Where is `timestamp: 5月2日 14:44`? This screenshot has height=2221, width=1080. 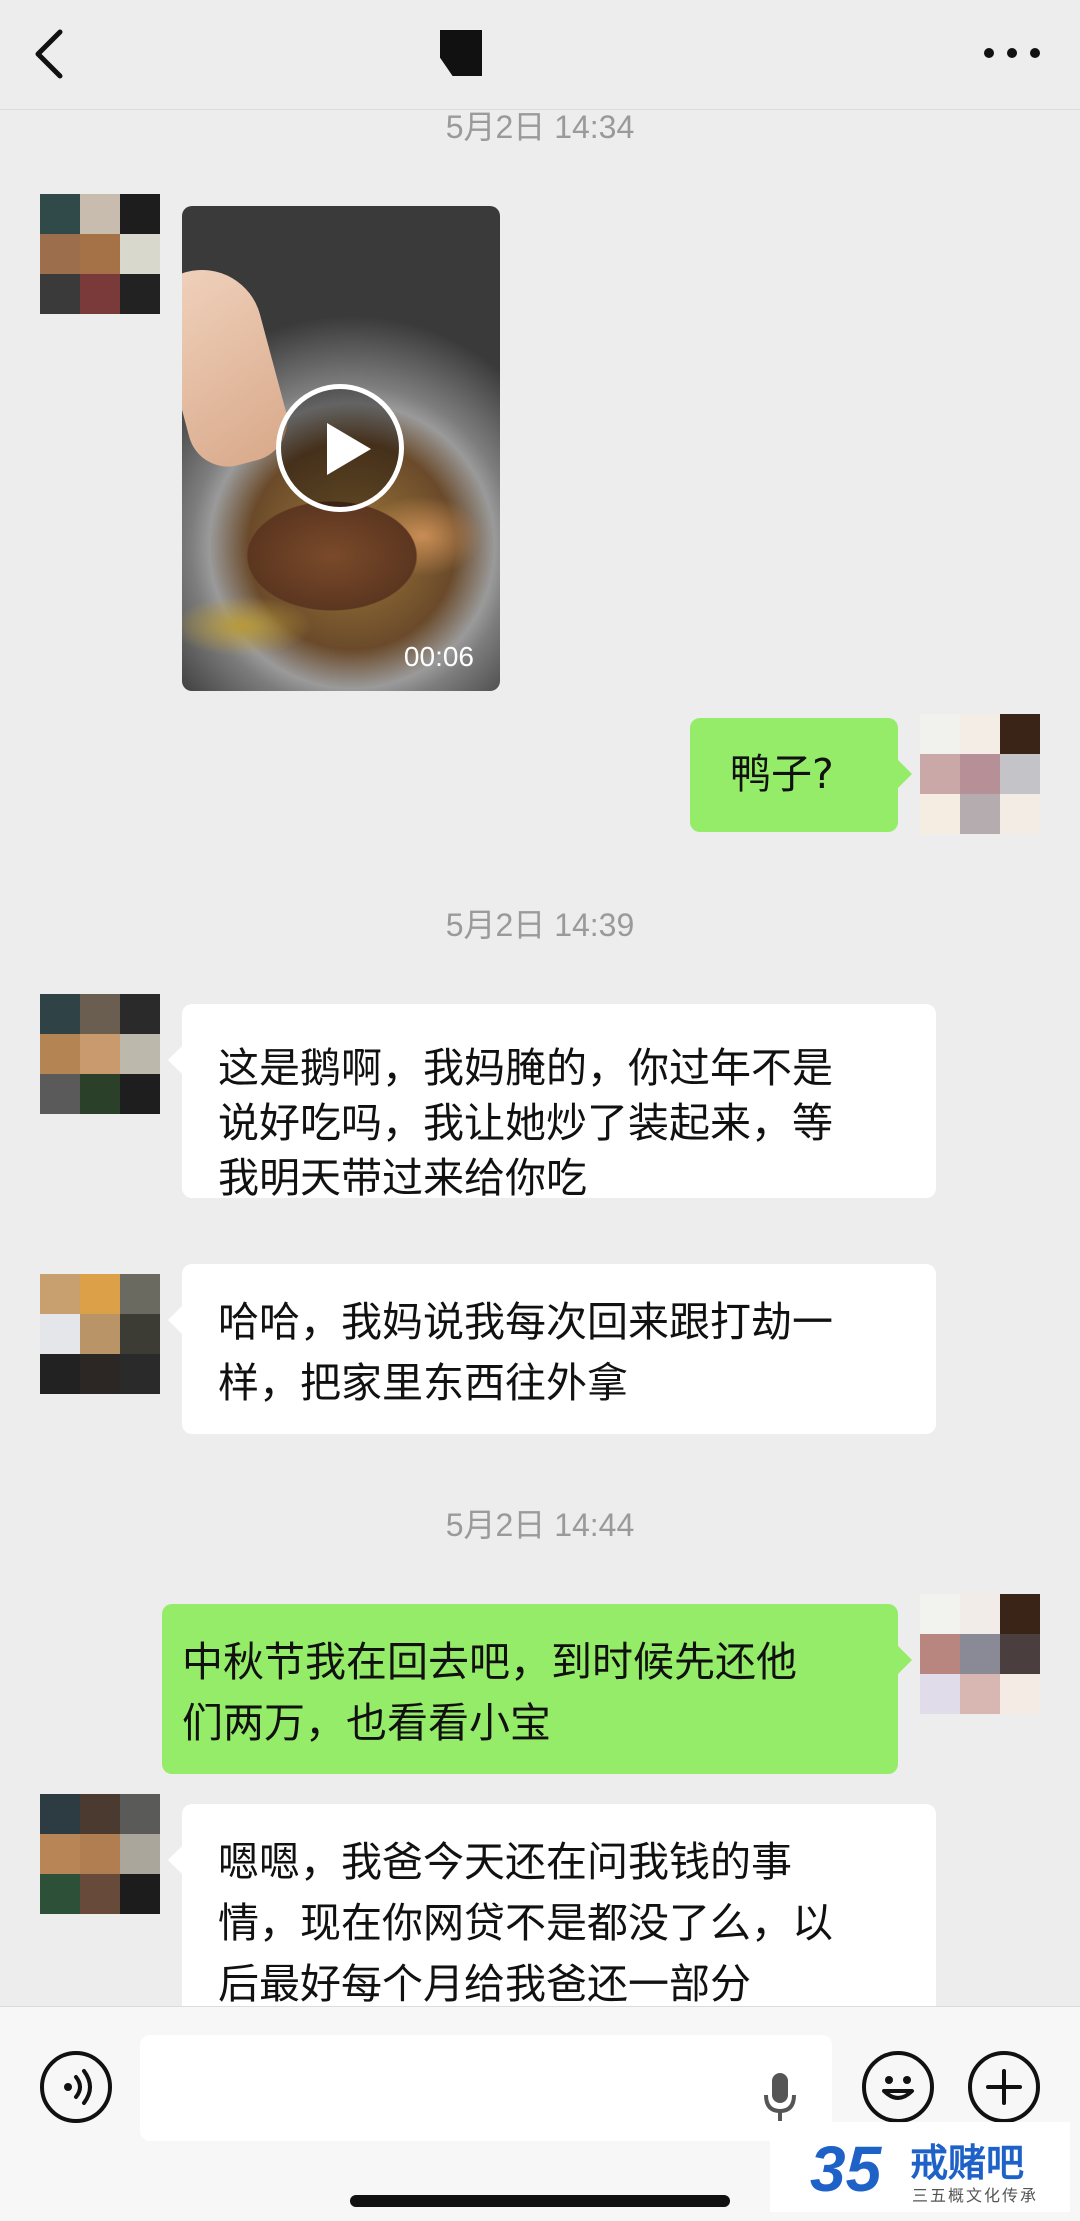 timestamp: 5月2日 14:44 is located at coordinates (540, 1525).